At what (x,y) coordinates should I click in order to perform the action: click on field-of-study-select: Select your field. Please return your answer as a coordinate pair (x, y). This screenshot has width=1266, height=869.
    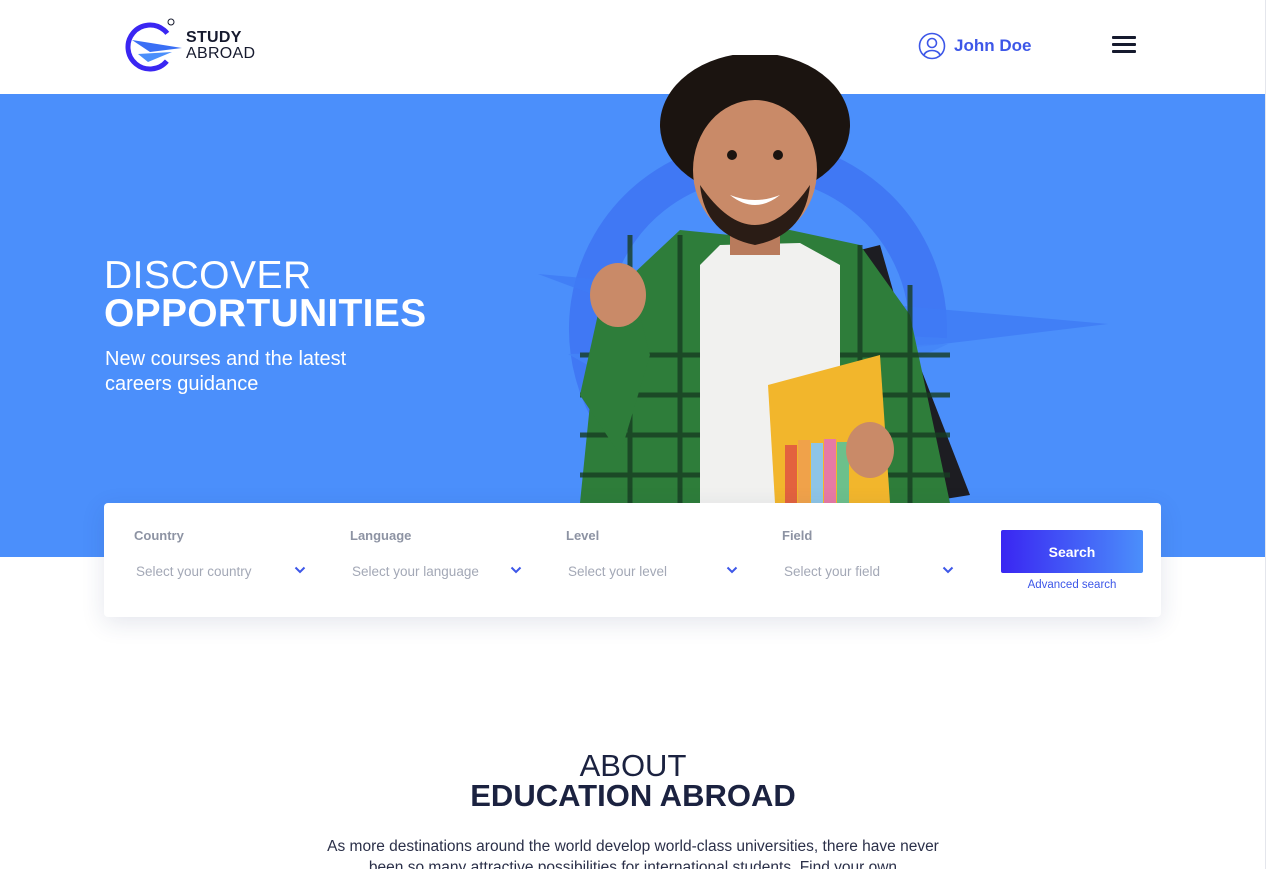
    Looking at the image, I should click on (869, 571).